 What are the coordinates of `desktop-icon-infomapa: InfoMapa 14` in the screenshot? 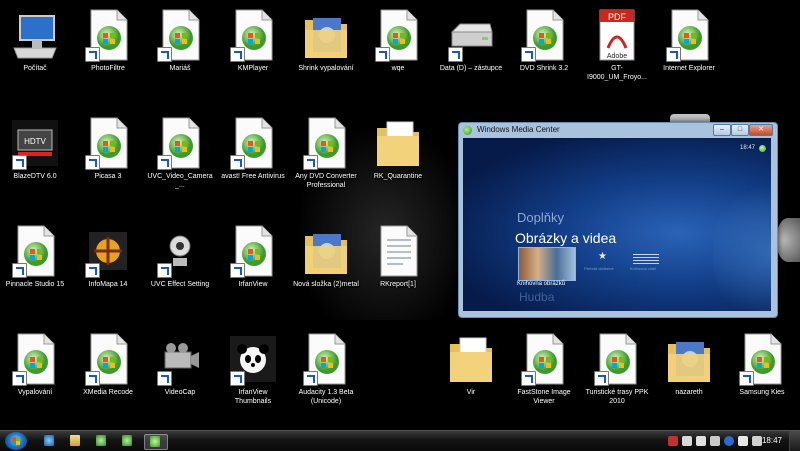 It's located at (108, 268).